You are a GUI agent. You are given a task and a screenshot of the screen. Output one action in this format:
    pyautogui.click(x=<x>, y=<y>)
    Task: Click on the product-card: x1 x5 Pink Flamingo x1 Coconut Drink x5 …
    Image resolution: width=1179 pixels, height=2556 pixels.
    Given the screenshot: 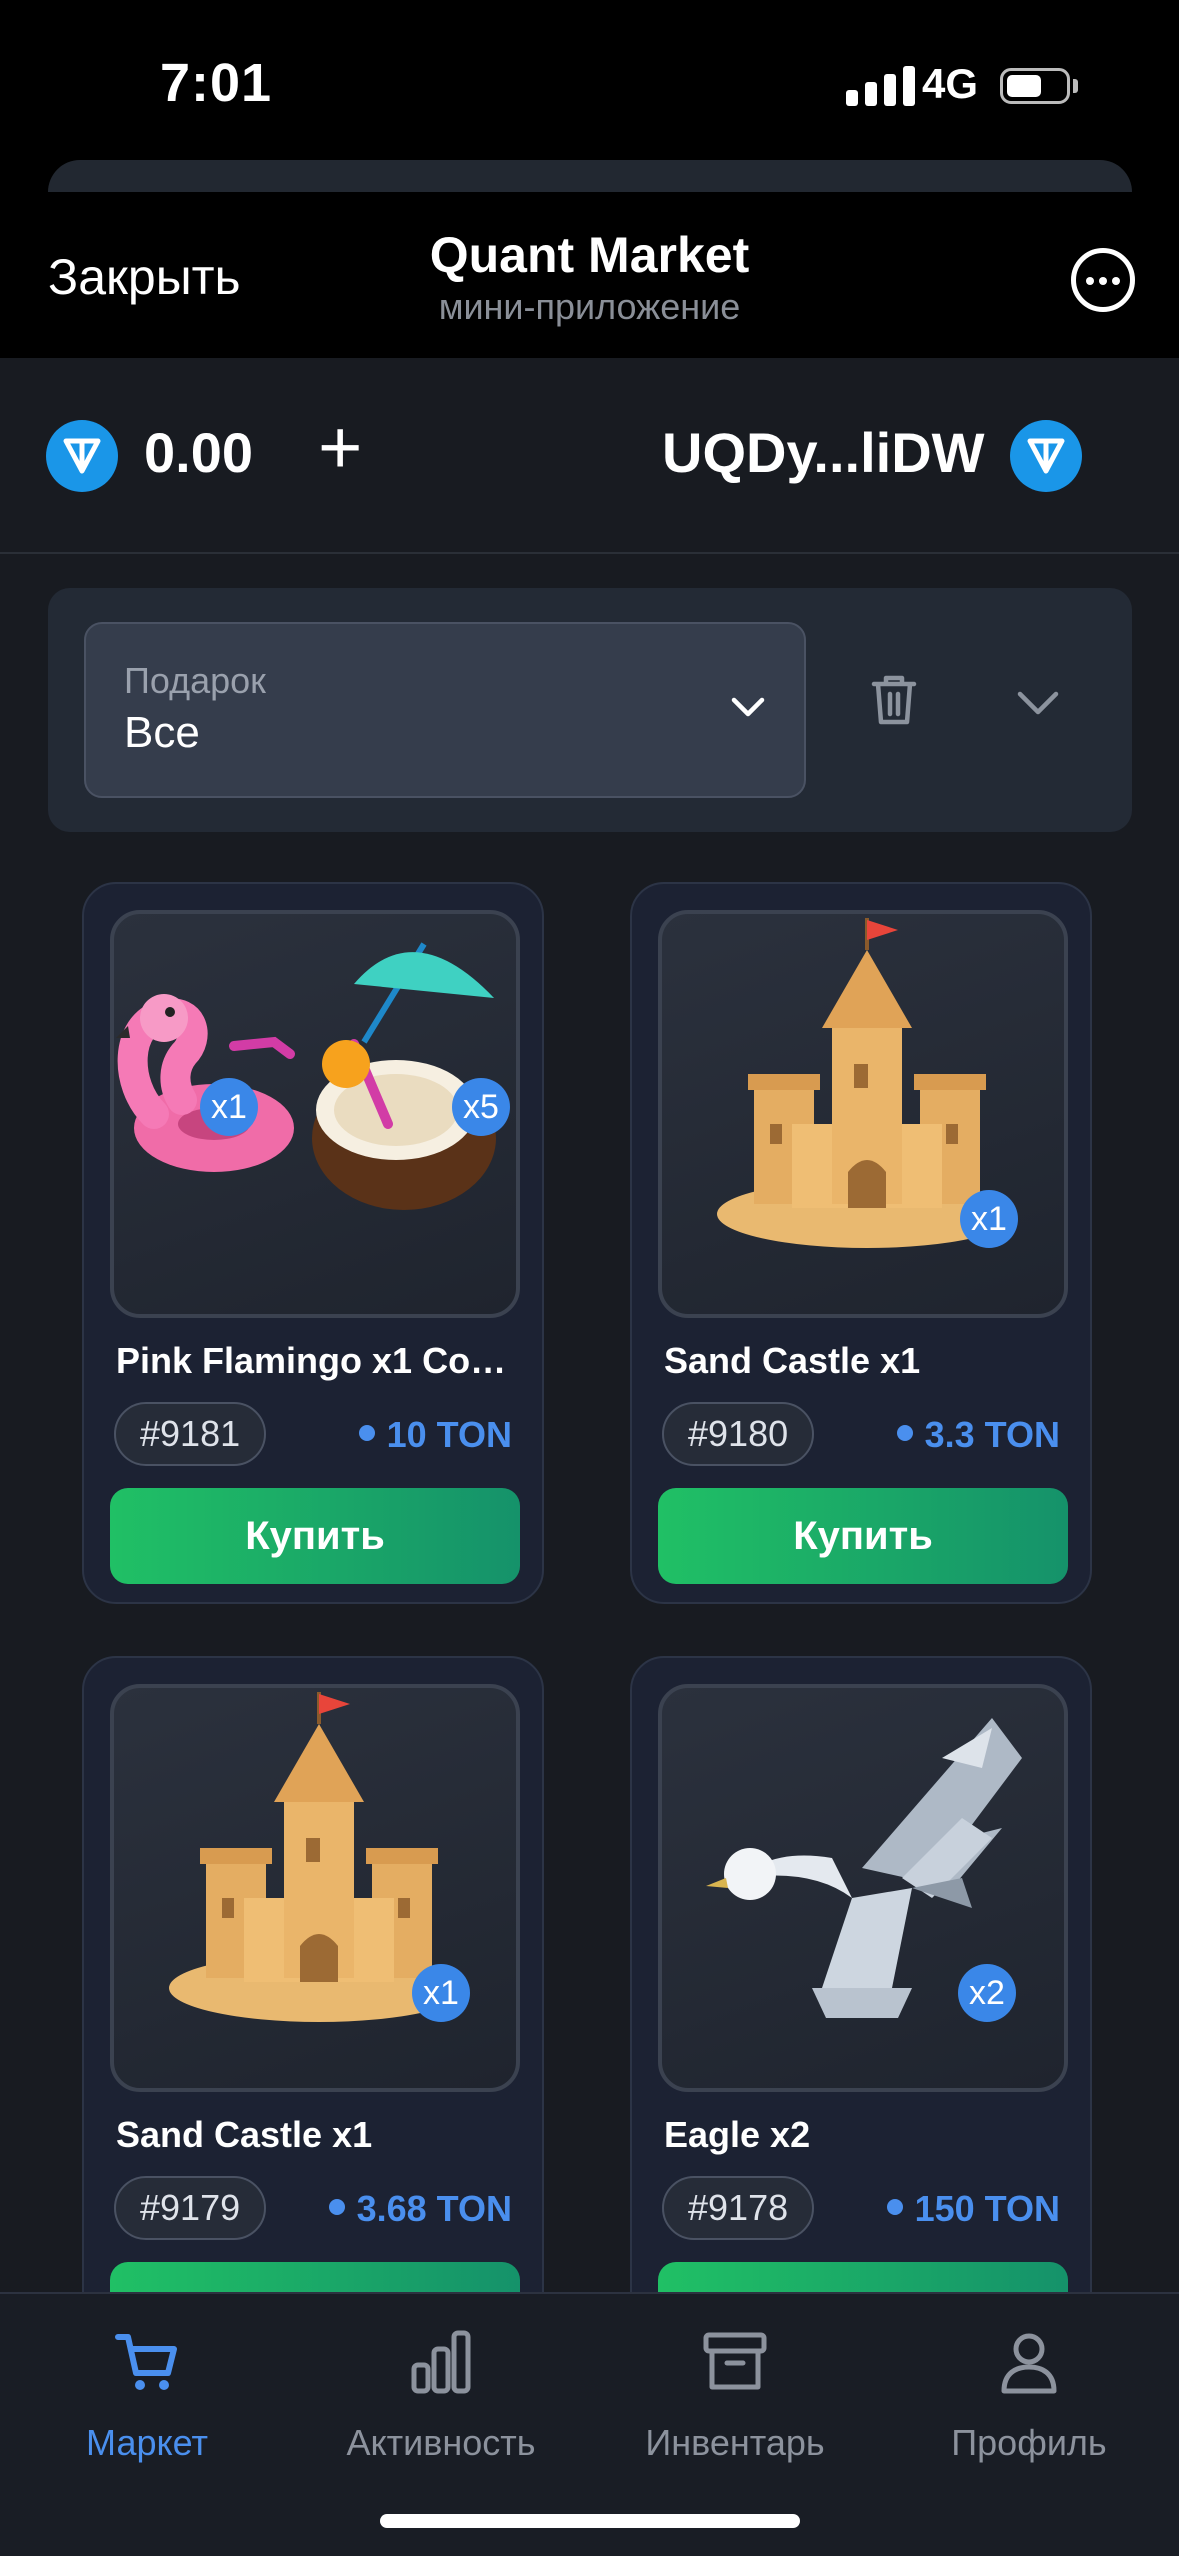 What is the action you would take?
    pyautogui.click(x=313, y=1243)
    